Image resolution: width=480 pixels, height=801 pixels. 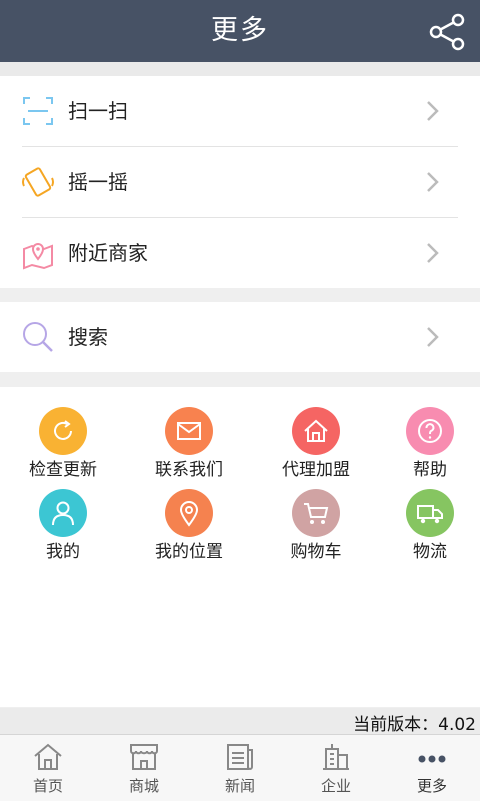 I want to click on truck-icon, so click(x=430, y=514).